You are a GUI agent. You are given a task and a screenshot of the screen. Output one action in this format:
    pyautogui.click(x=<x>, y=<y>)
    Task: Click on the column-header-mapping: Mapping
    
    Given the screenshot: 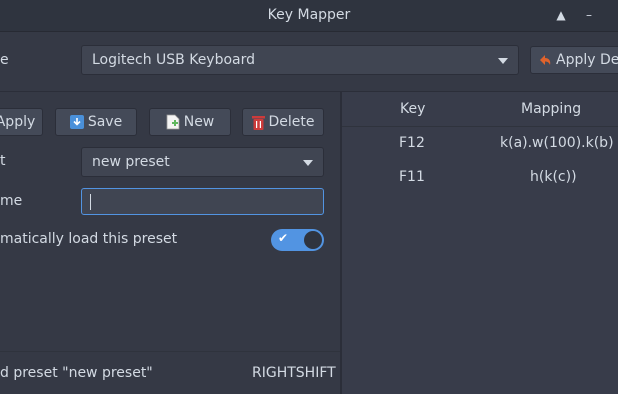 What is the action you would take?
    pyautogui.click(x=551, y=109)
    